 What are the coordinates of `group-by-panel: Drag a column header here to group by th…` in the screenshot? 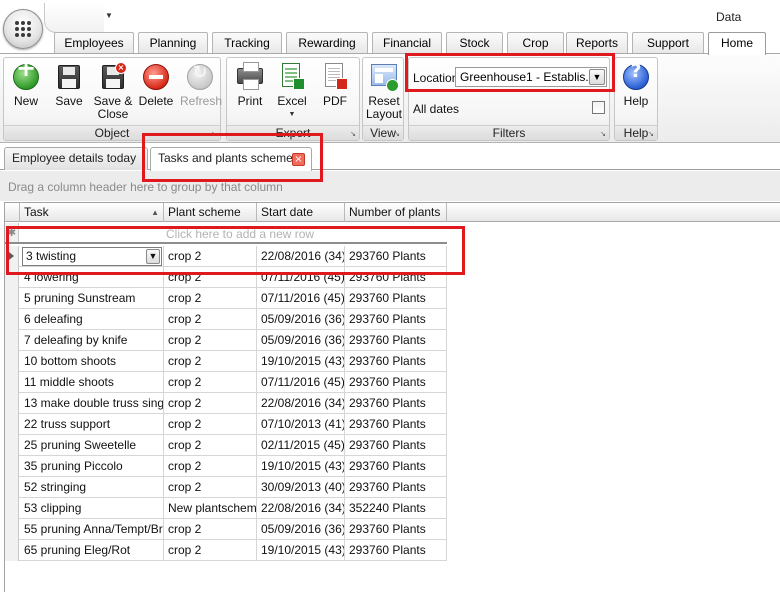 It's located at (390, 186).